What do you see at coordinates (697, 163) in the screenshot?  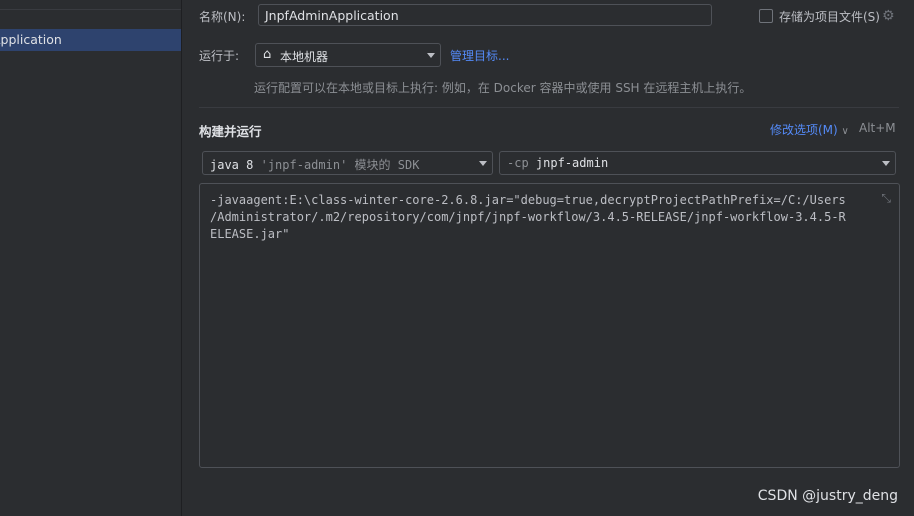 I see `classpath-module-select: -cp jnpf-admin` at bounding box center [697, 163].